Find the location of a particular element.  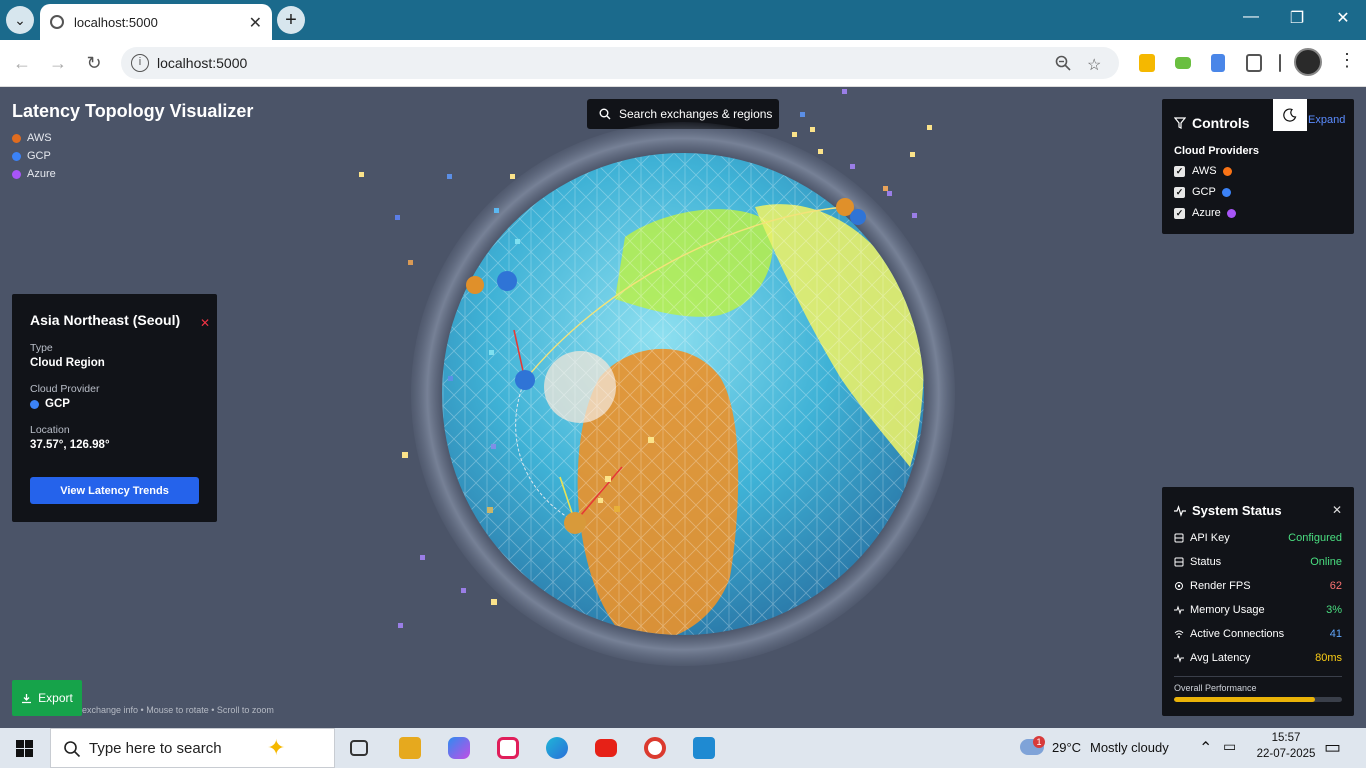

theme-toggle-button is located at coordinates (1290, 115).